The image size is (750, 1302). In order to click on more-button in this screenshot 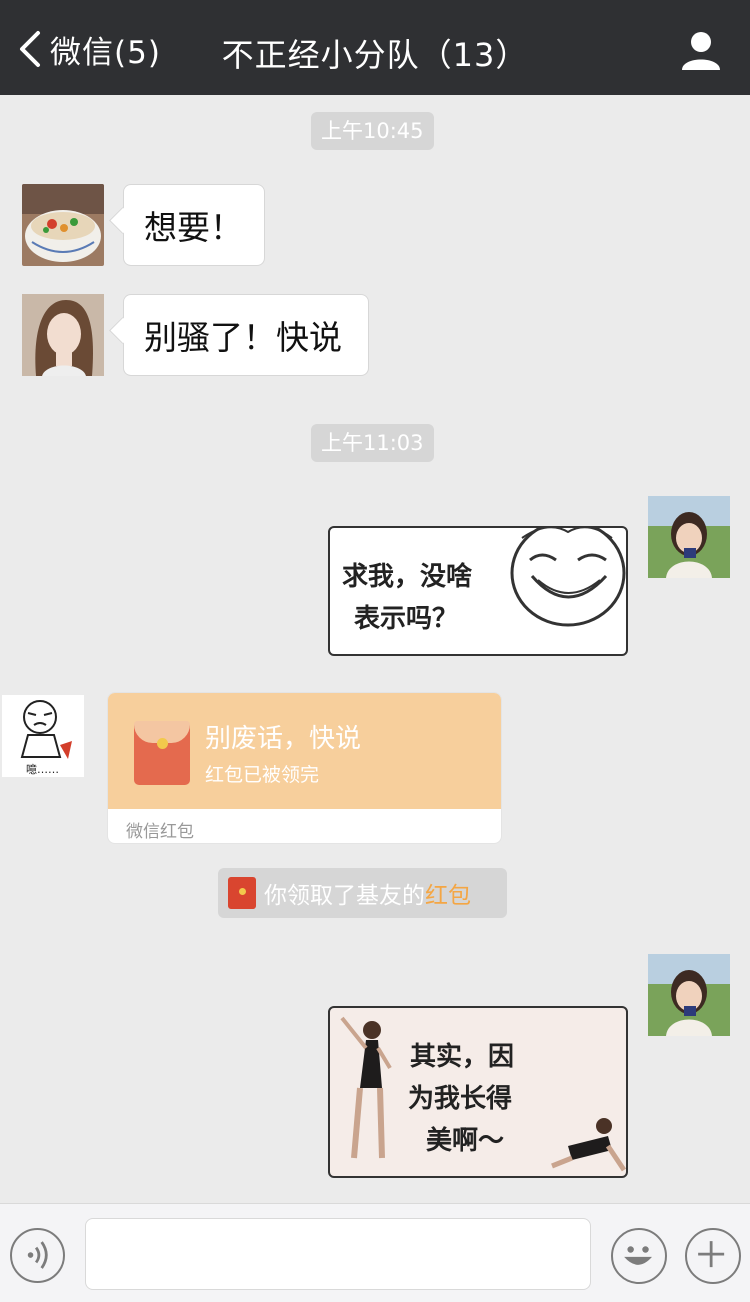, I will do `click(713, 1256)`.